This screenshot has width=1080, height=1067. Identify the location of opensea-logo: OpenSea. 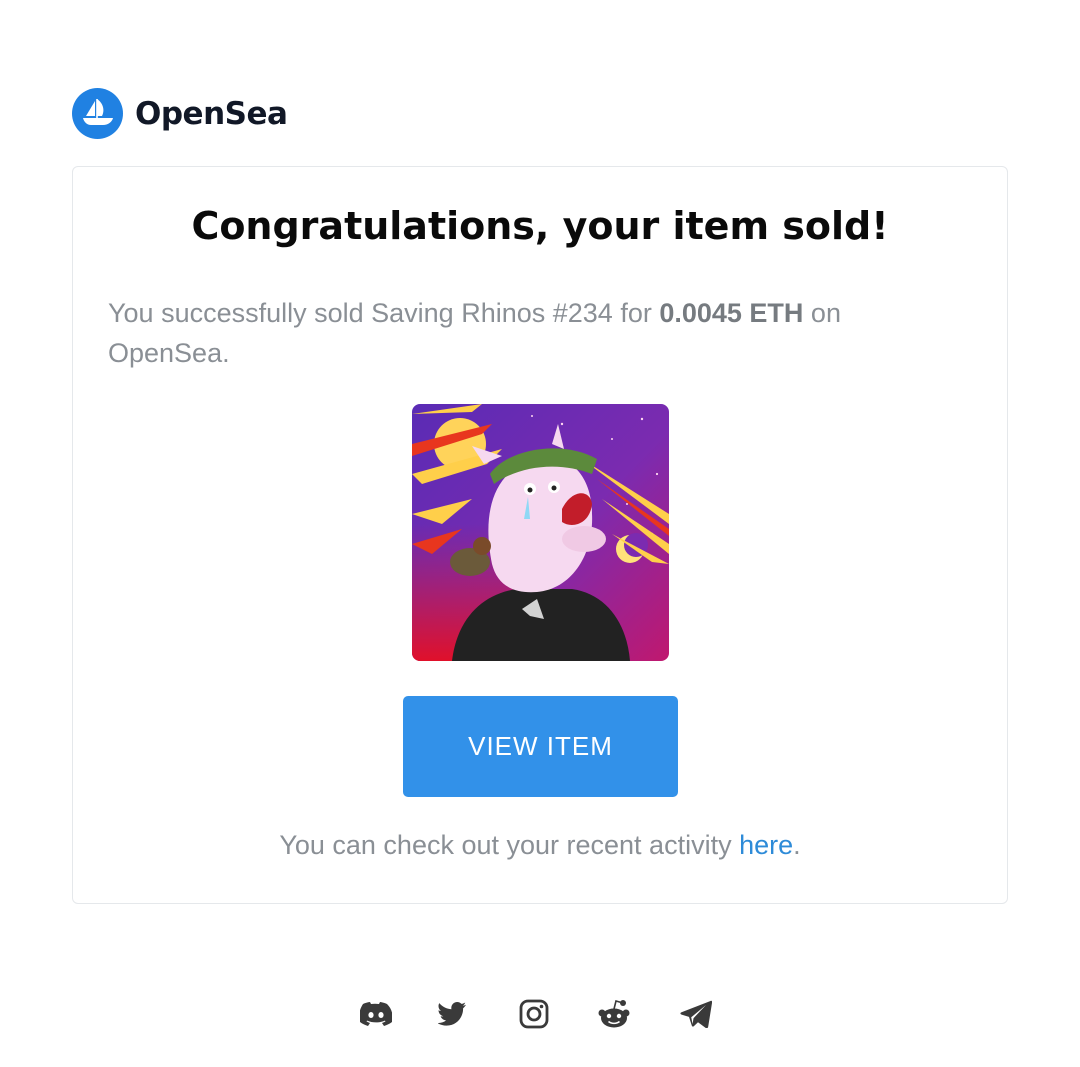
(180, 113).